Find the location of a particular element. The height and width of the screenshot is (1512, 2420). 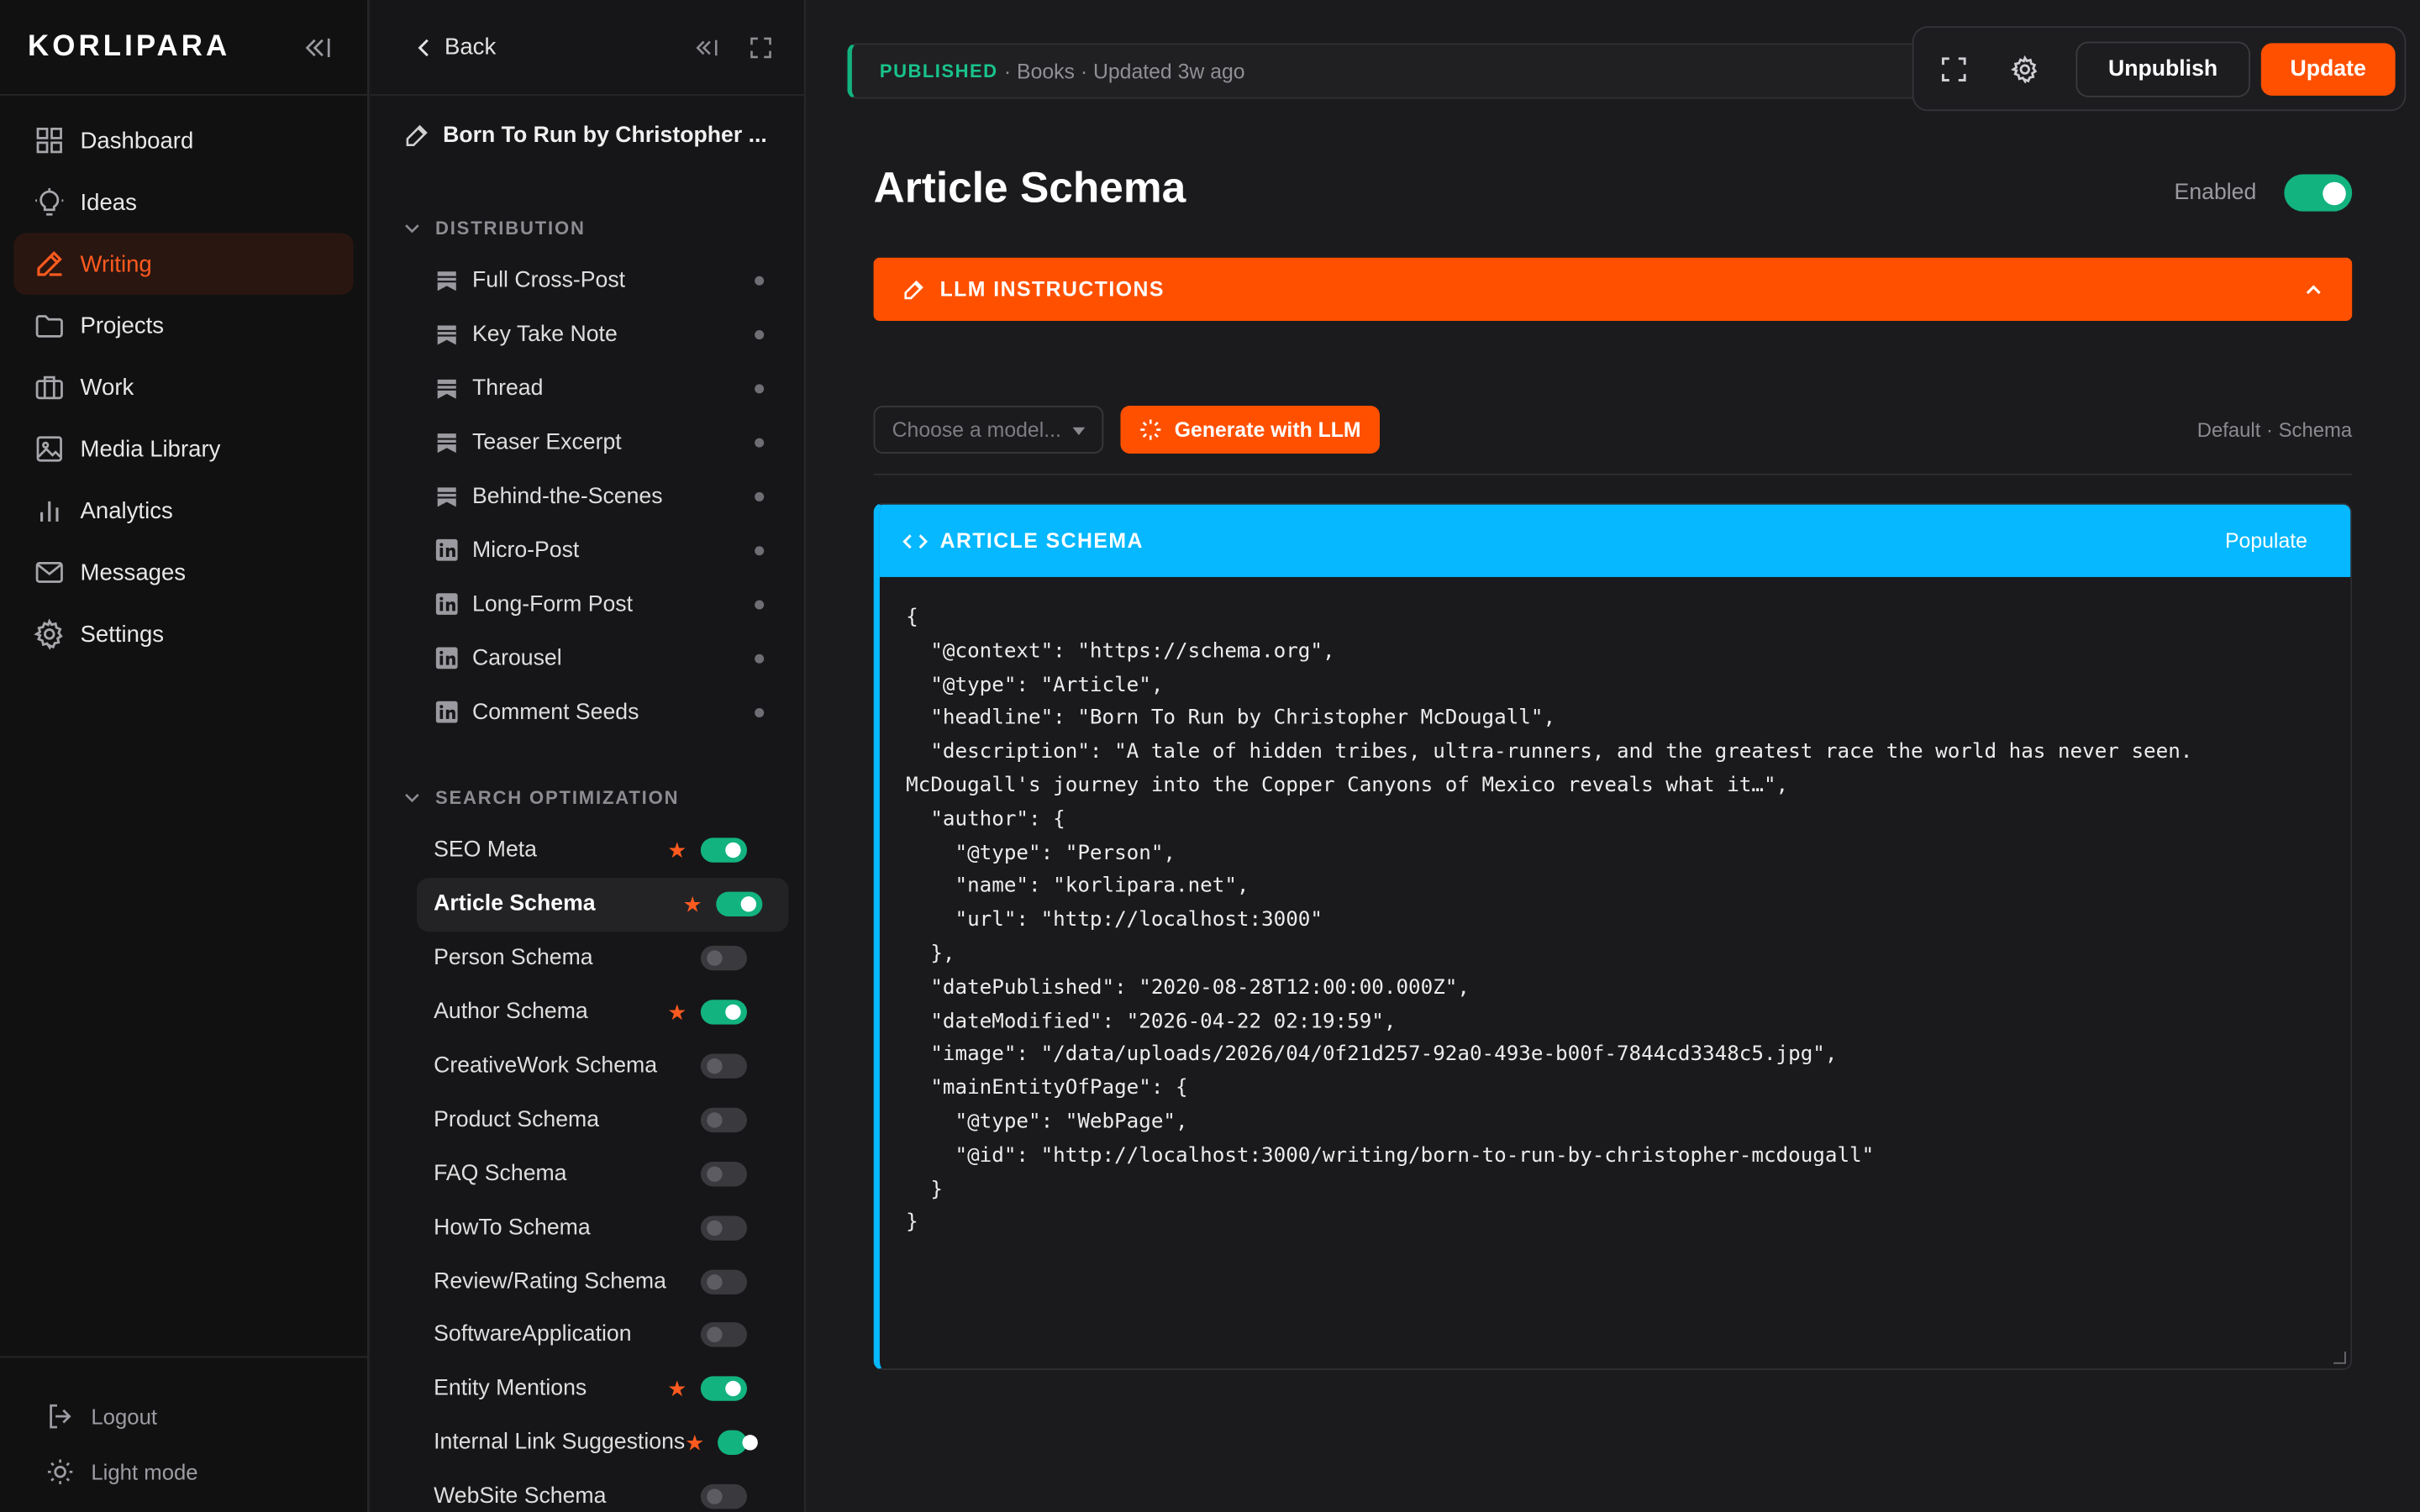

nav-item-projects: Projects is located at coordinates (184, 325).